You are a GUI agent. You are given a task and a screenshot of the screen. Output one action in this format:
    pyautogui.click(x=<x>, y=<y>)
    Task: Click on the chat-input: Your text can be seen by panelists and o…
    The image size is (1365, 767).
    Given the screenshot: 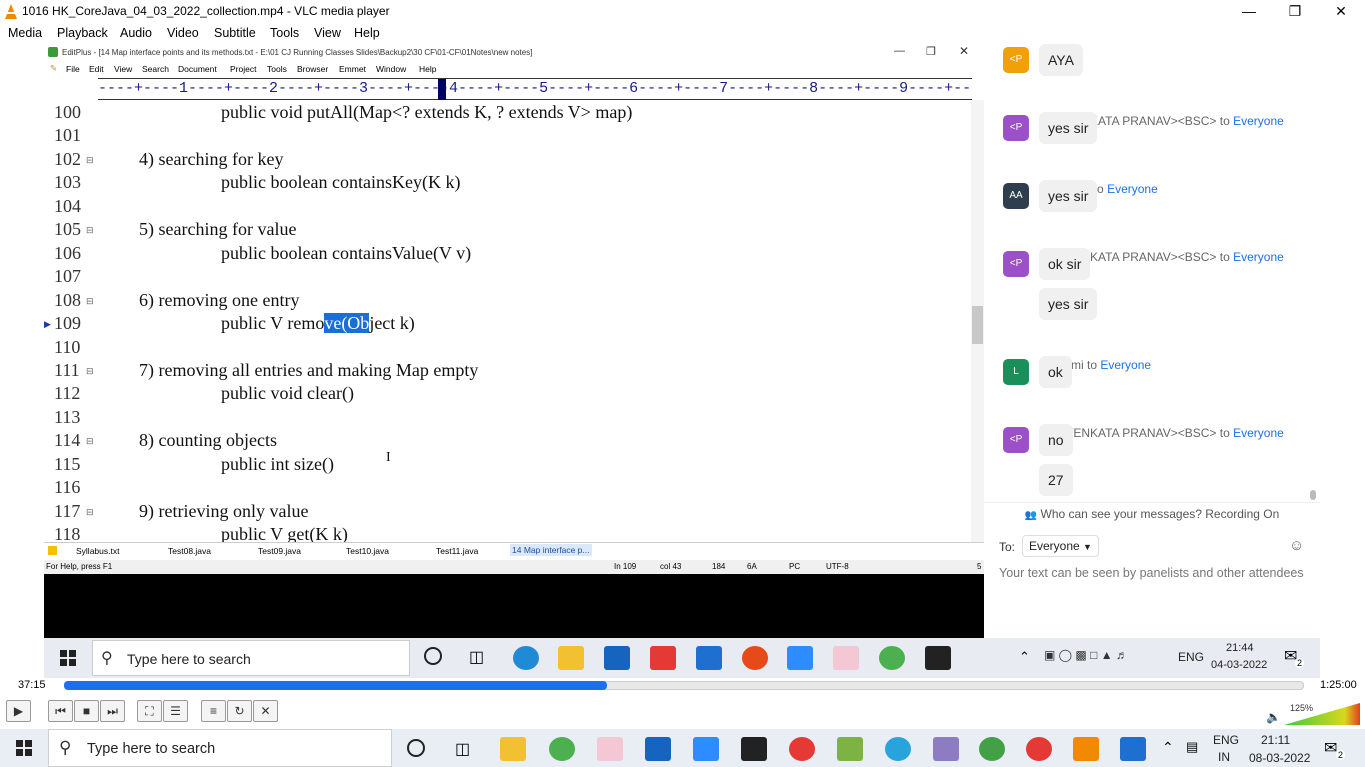 What is the action you would take?
    pyautogui.click(x=1151, y=573)
    